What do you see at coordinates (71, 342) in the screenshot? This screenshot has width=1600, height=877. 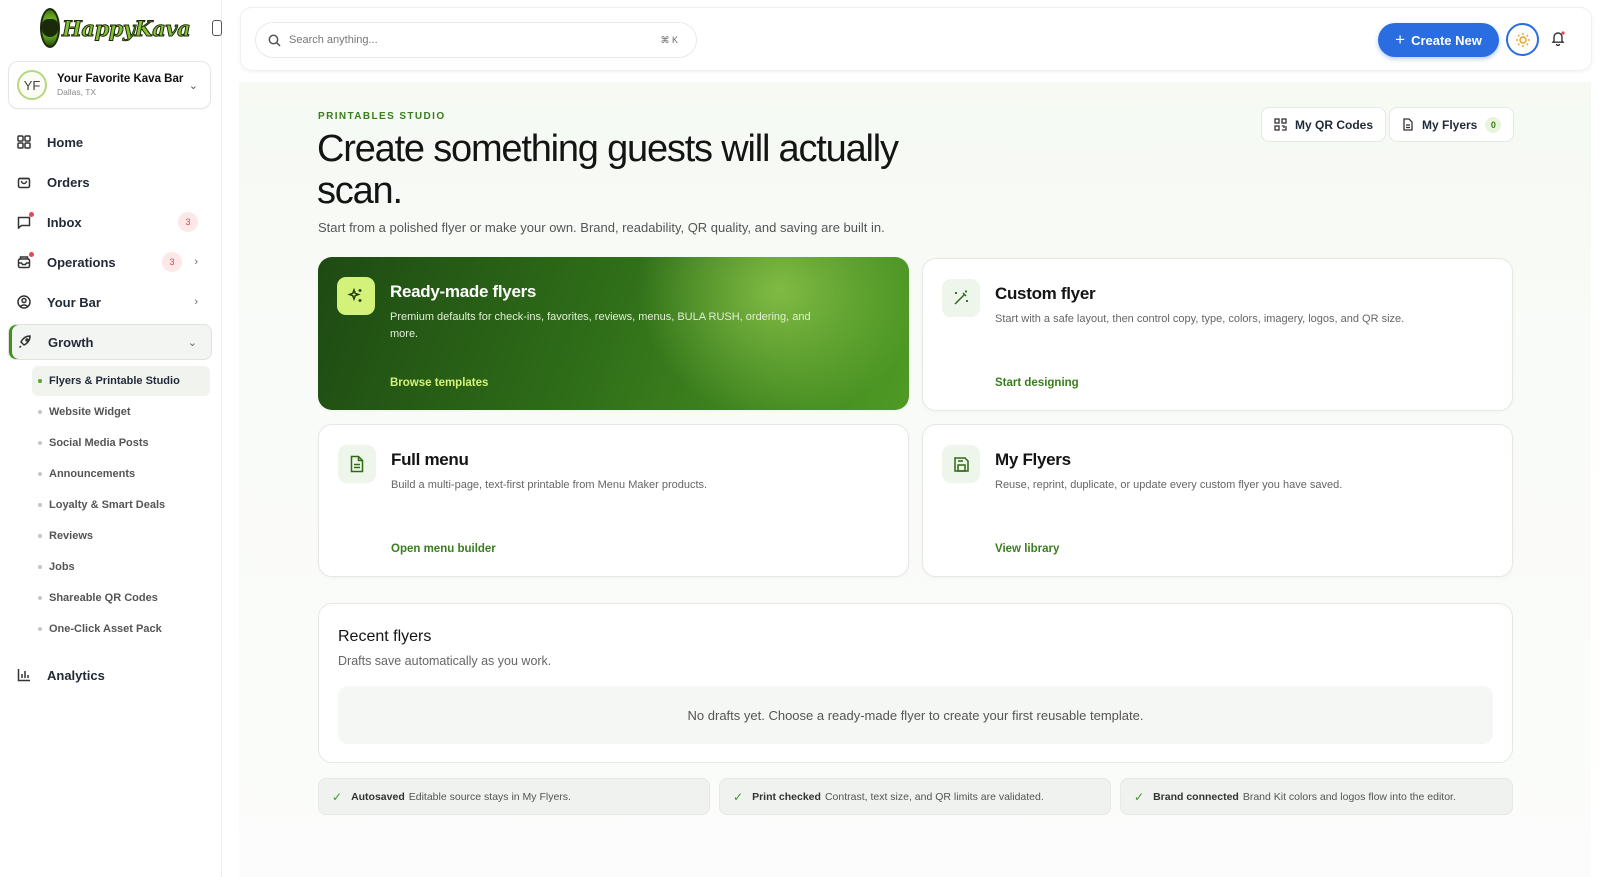 I see `sidebar-item-label: Growth` at bounding box center [71, 342].